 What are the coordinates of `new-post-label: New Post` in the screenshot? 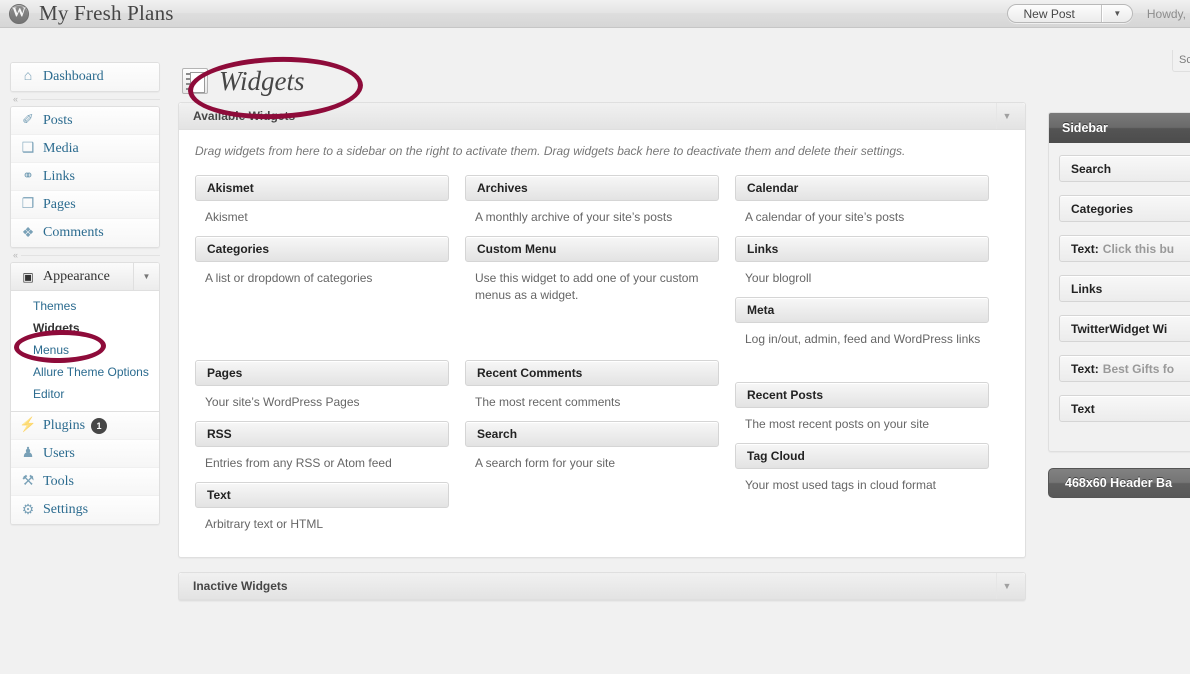 It's located at (1055, 13).